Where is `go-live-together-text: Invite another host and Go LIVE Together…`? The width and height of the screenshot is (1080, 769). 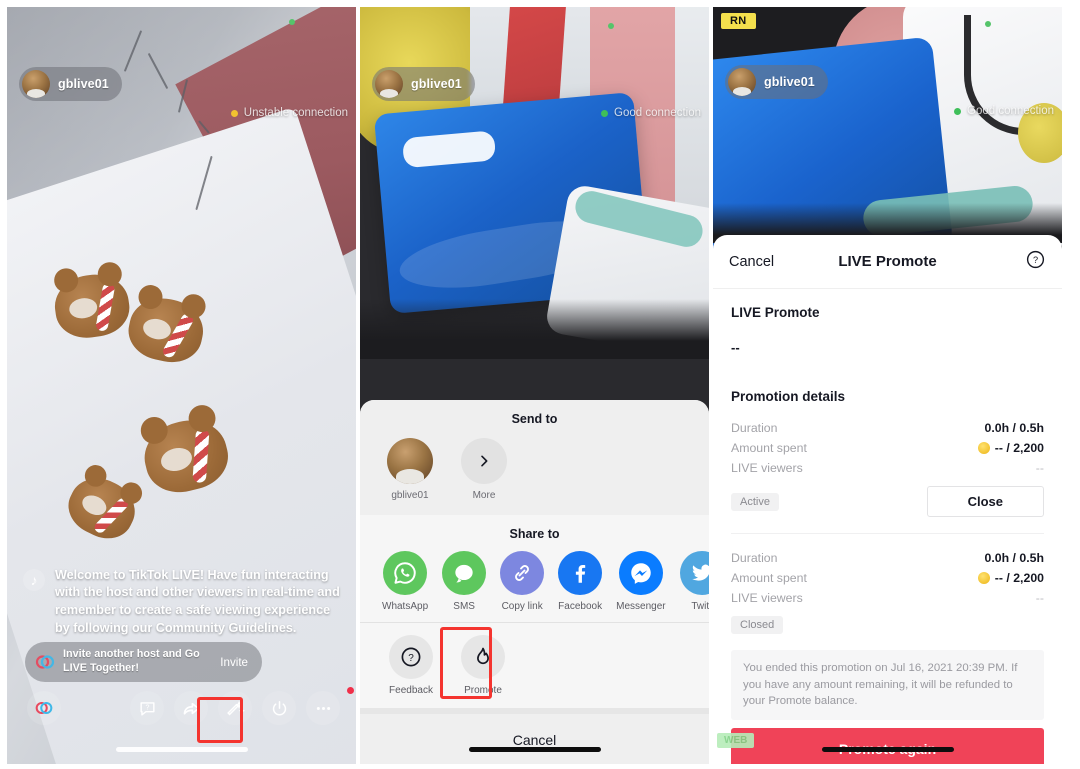
go-live-together-text: Invite another host and Go LIVE Together… is located at coordinates (131, 661).